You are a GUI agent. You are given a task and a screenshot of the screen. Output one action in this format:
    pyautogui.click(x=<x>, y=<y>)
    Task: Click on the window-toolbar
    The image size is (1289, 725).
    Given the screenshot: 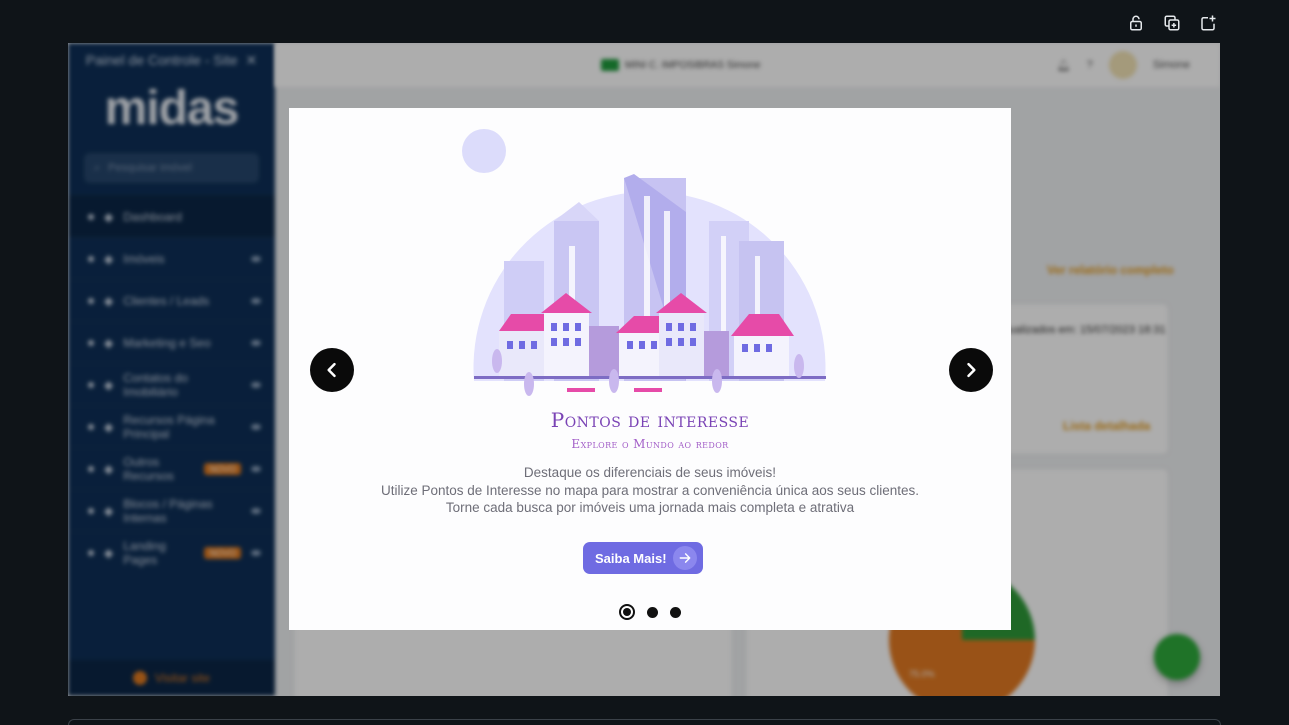 What is the action you would take?
    pyautogui.click(x=1172, y=23)
    